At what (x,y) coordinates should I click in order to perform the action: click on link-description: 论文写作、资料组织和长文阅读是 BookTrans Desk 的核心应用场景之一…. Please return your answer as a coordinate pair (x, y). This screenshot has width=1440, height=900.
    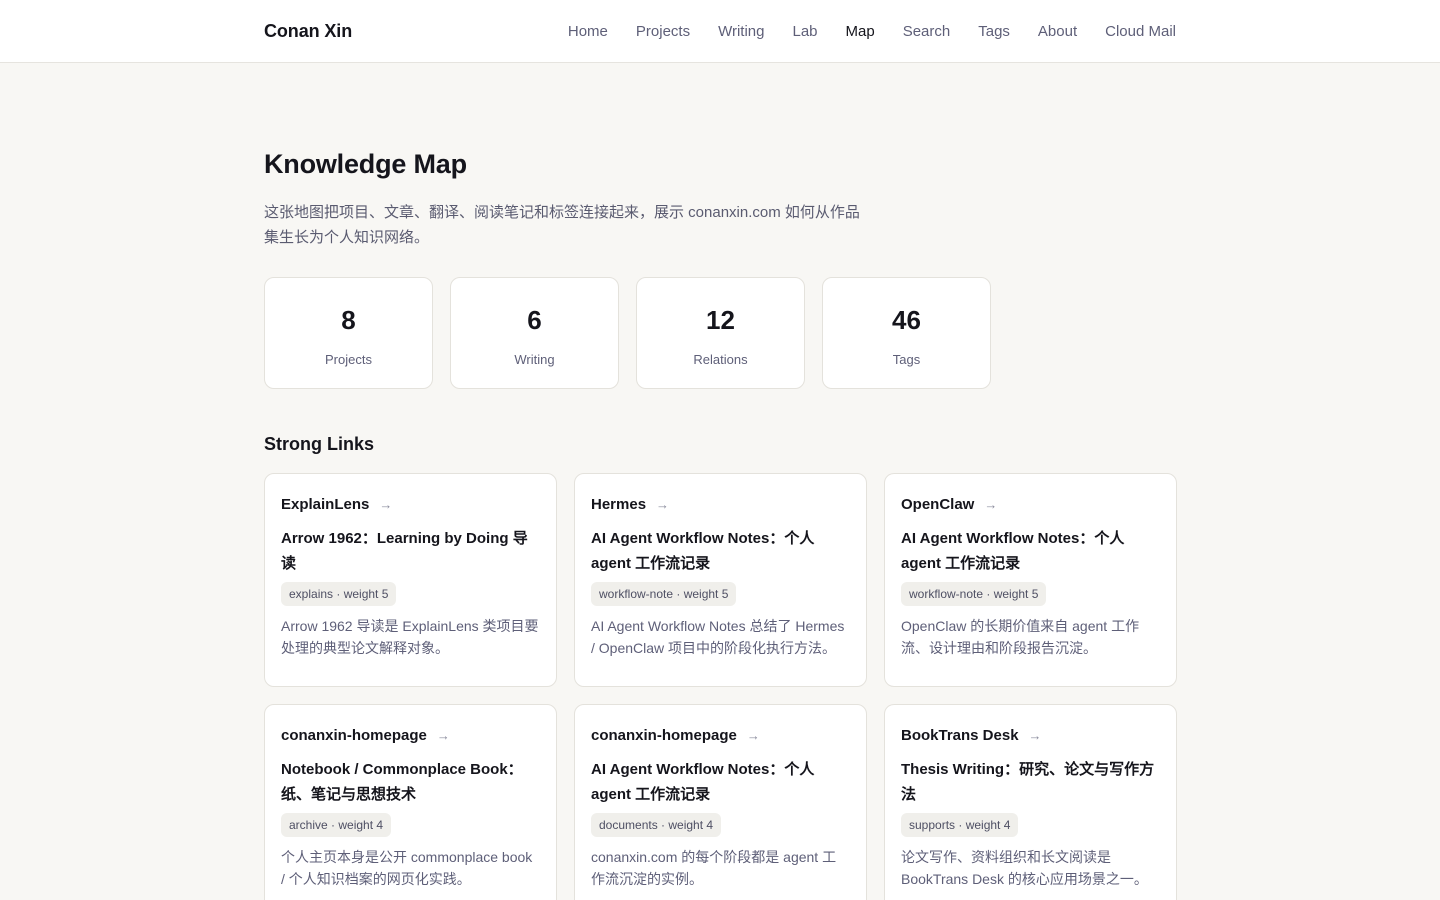
    Looking at the image, I should click on (1024, 868).